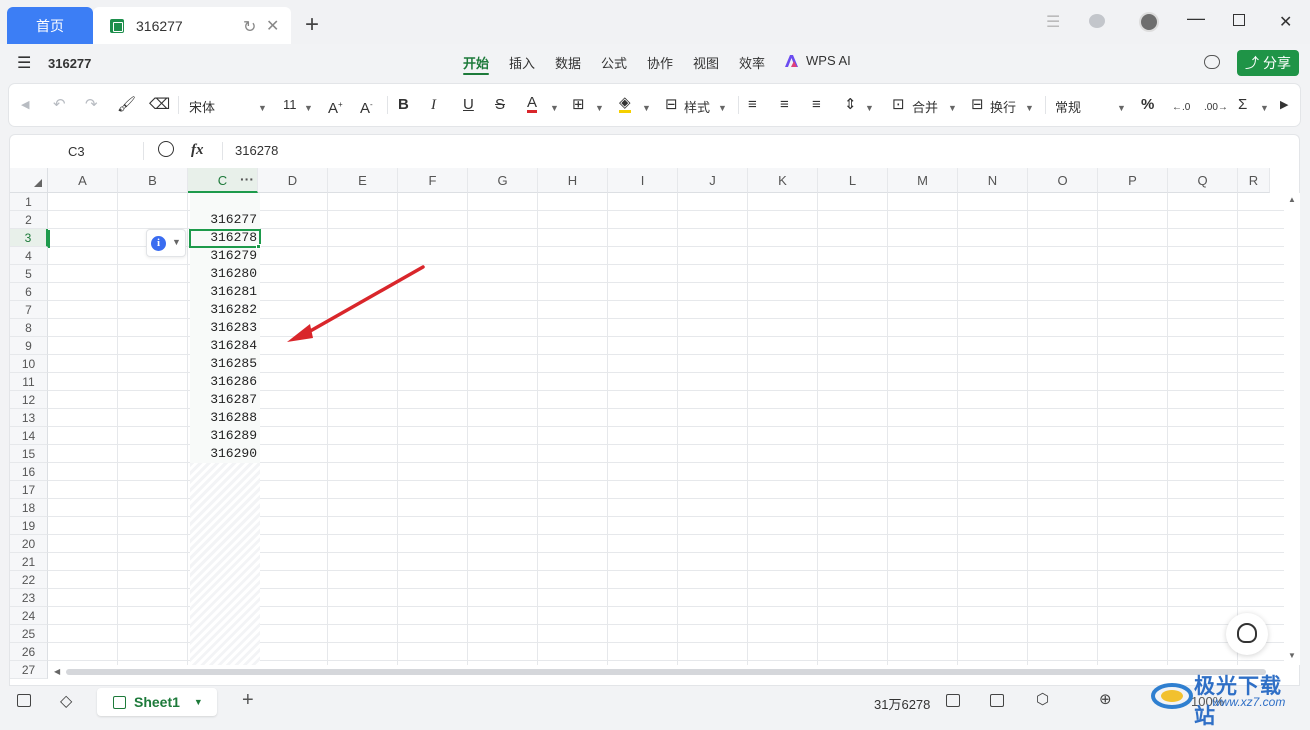  Describe the element at coordinates (192, 25) in the screenshot. I see `tab-document: 316277` at that location.